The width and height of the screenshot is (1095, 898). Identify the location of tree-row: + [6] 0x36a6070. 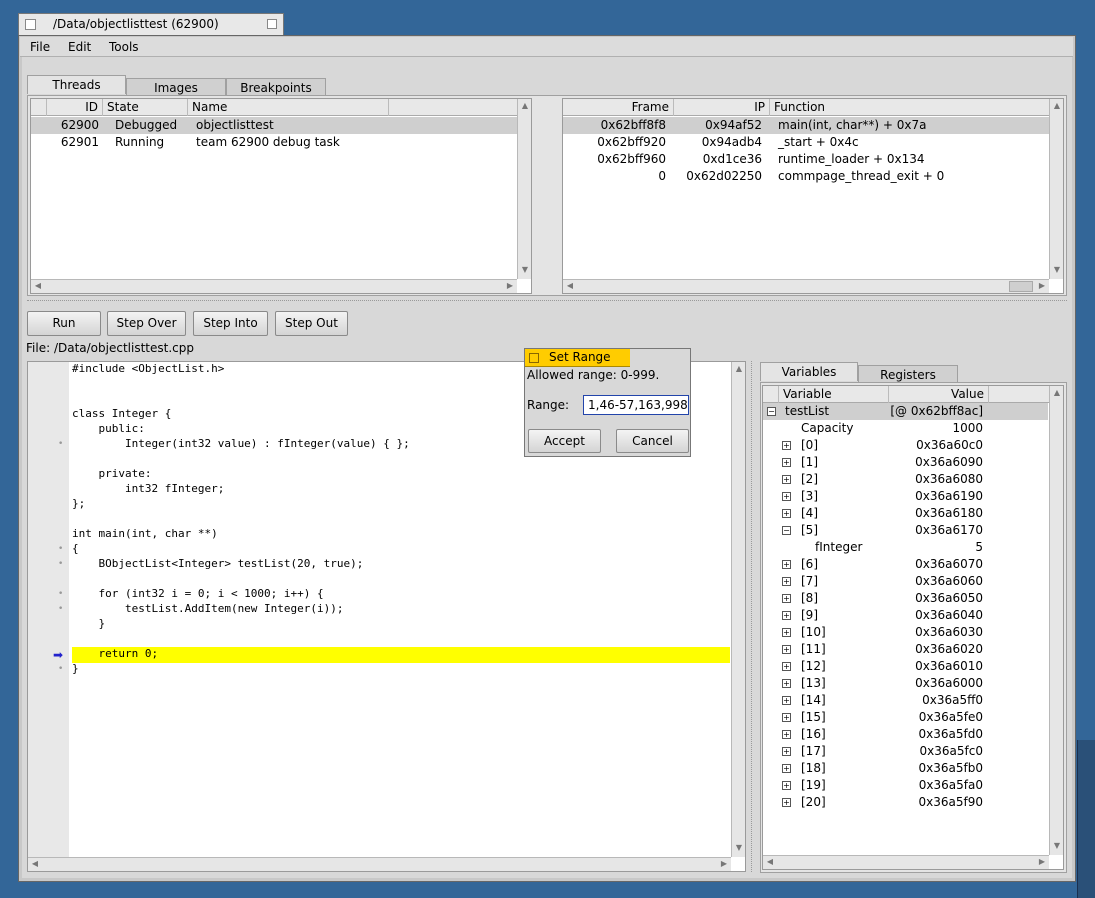
(905, 564).